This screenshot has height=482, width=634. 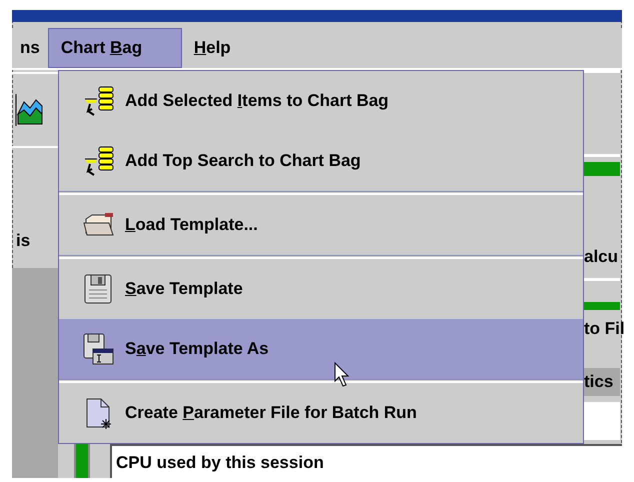 What do you see at coordinates (30, 48) in the screenshot?
I see `menu-item: ns` at bounding box center [30, 48].